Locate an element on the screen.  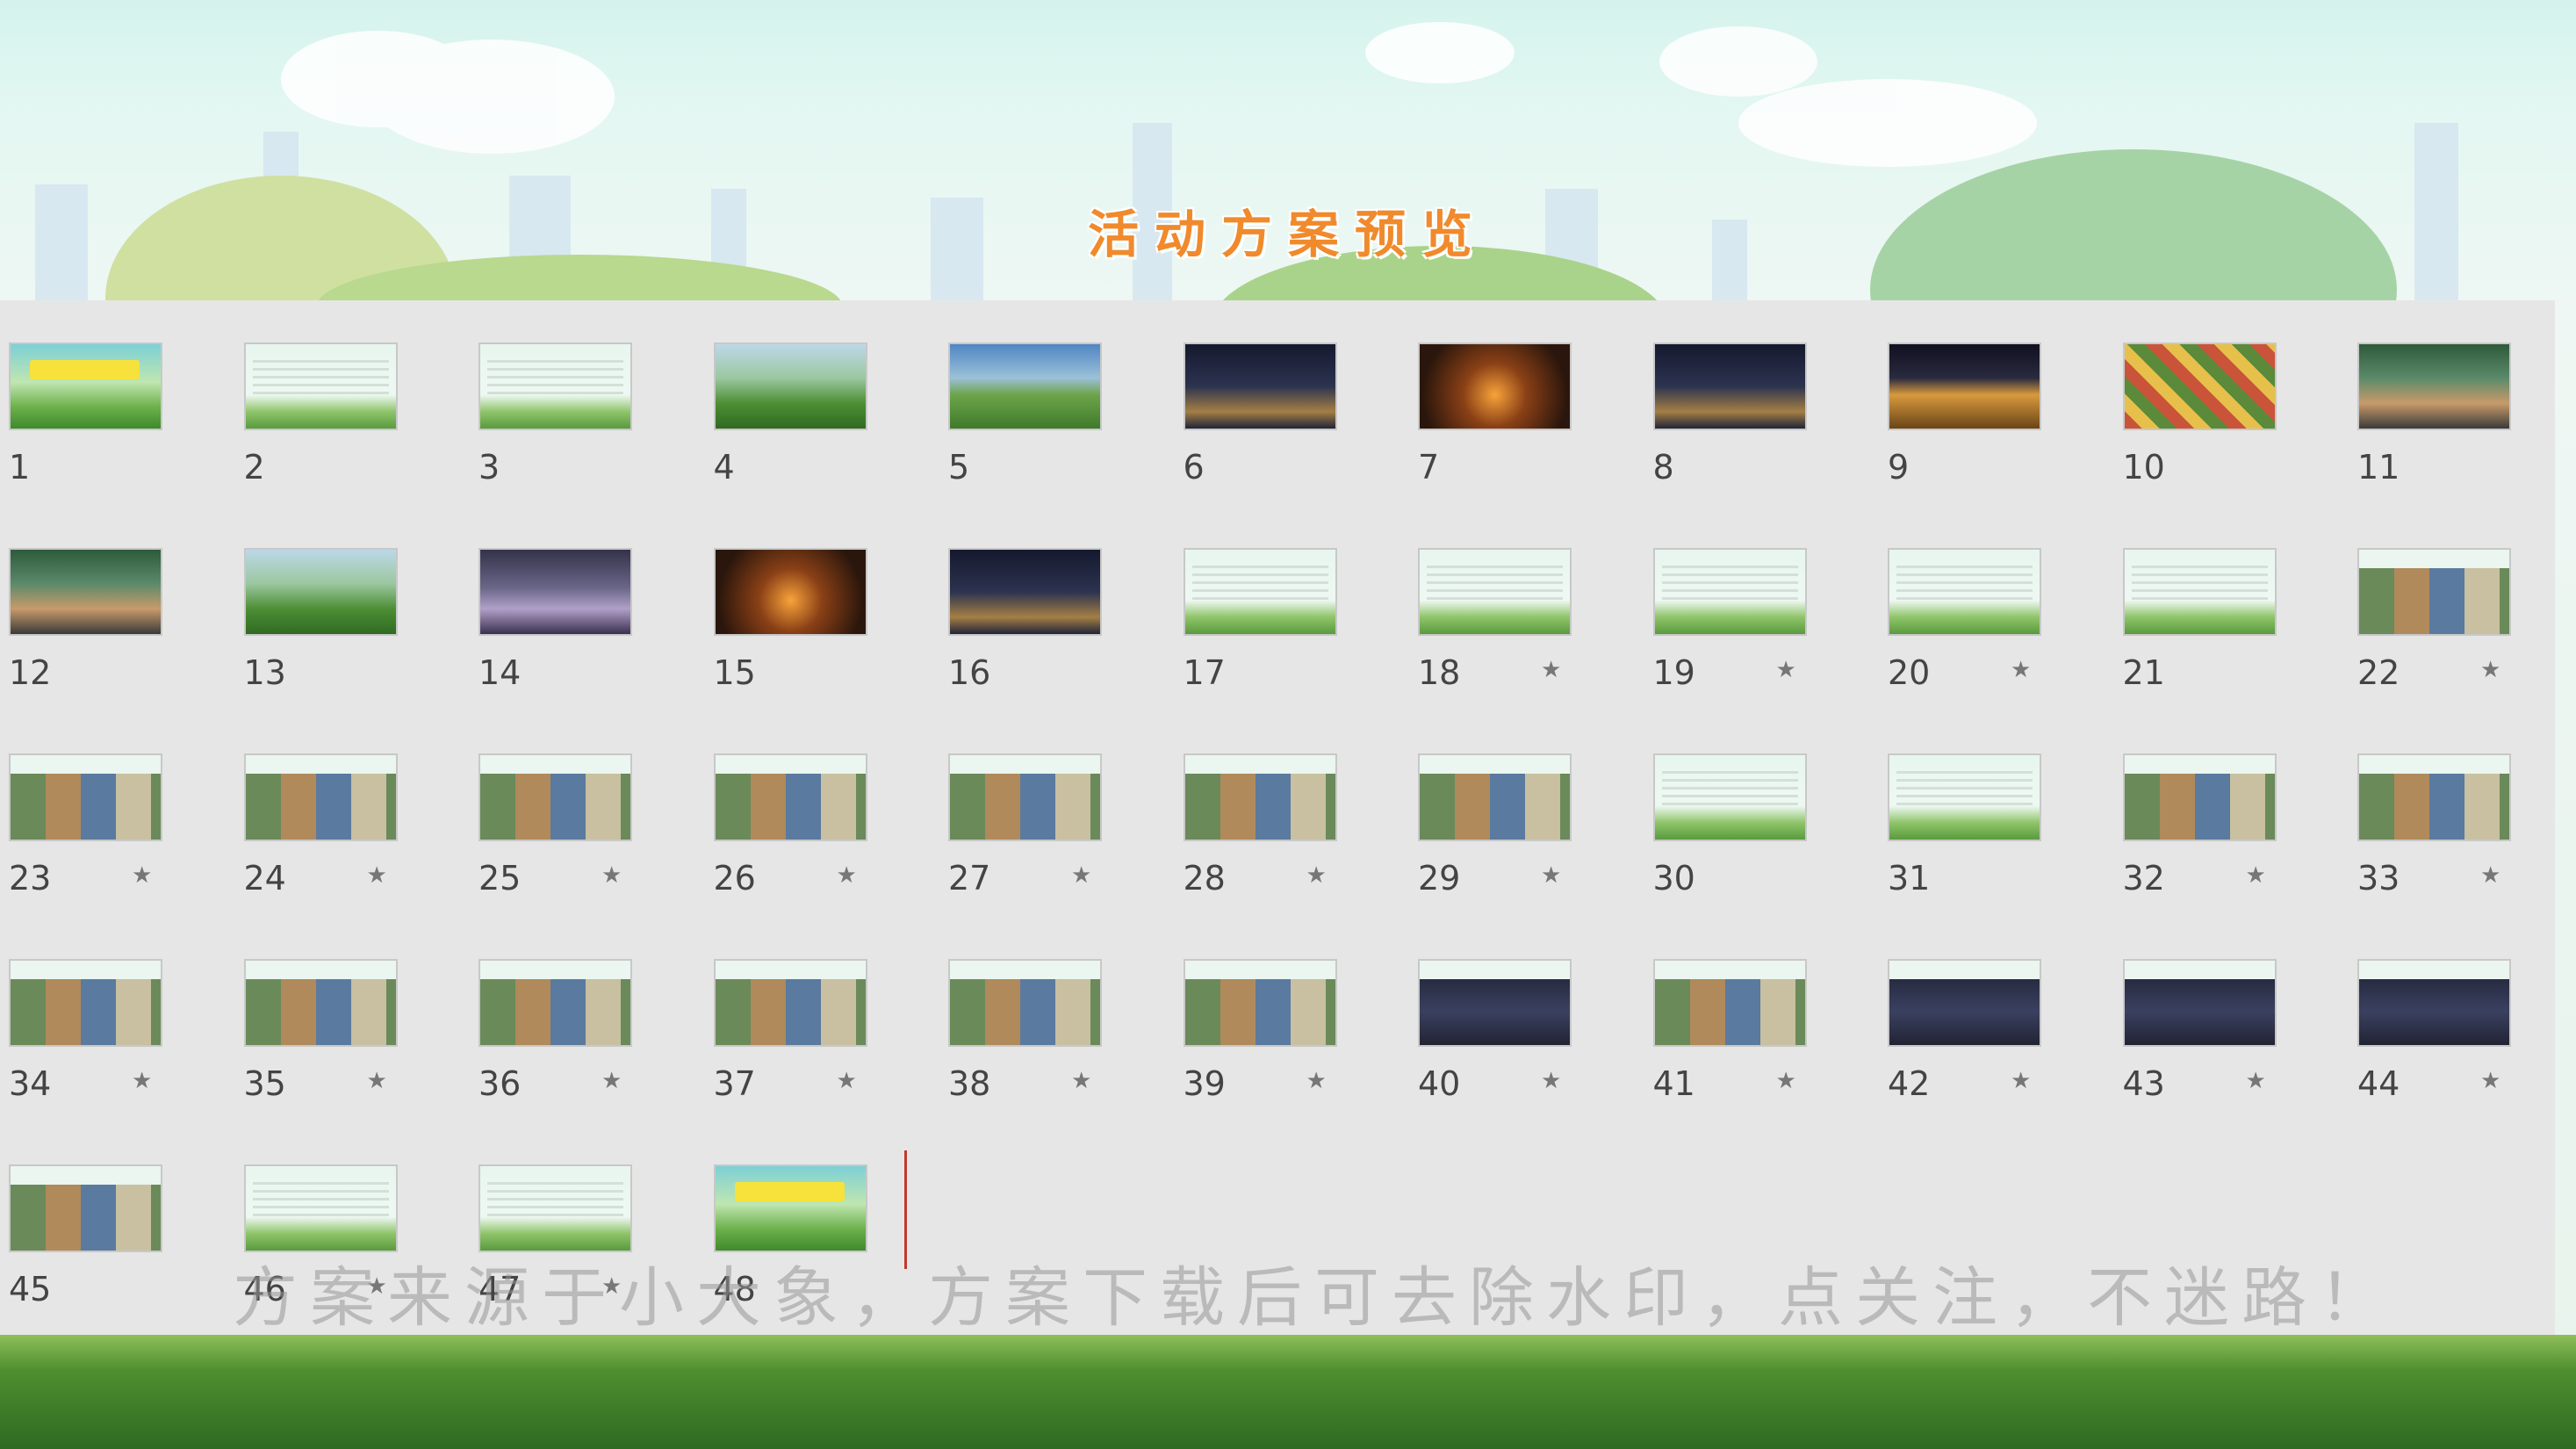
slide-thumbnail: 31 is located at coordinates (1964, 825).